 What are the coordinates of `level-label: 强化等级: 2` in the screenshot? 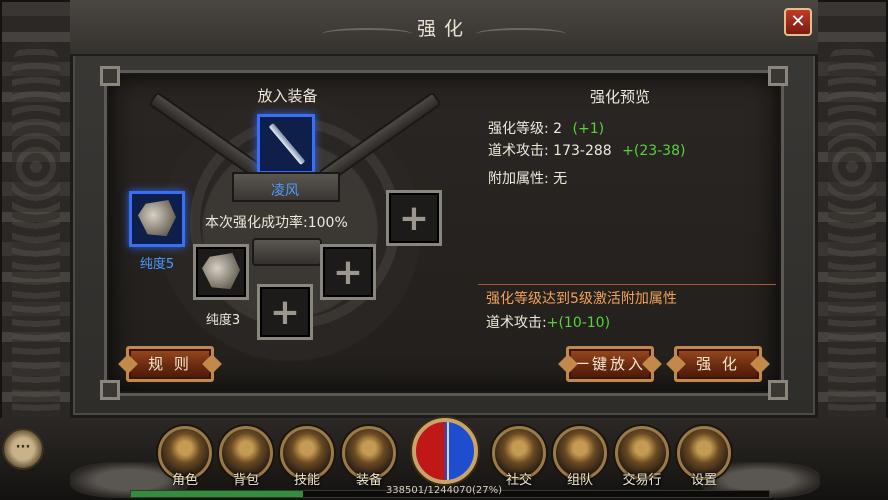 It's located at (525, 129).